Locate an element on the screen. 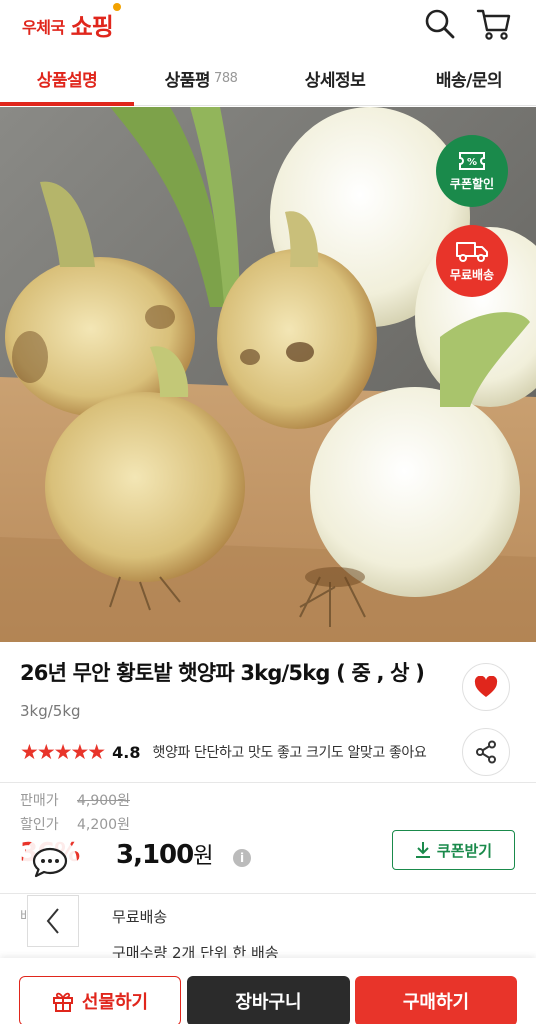 The width and height of the screenshot is (536, 1024). like-button is located at coordinates (486, 687).